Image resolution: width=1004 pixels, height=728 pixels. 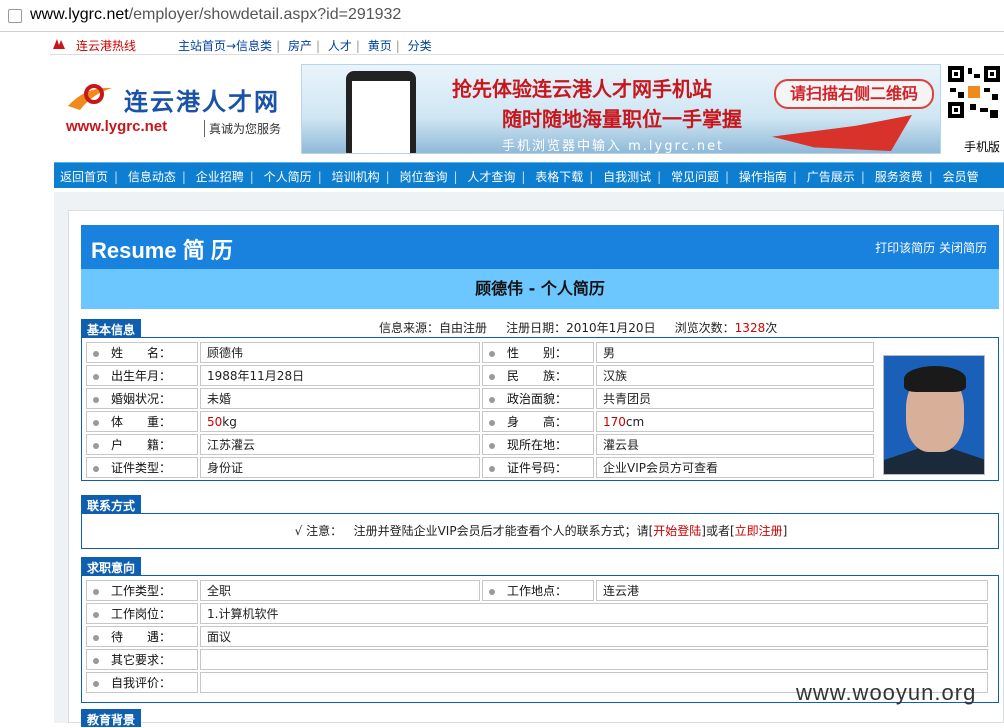 I want to click on paper-plane-illustration, so click(x=842, y=133).